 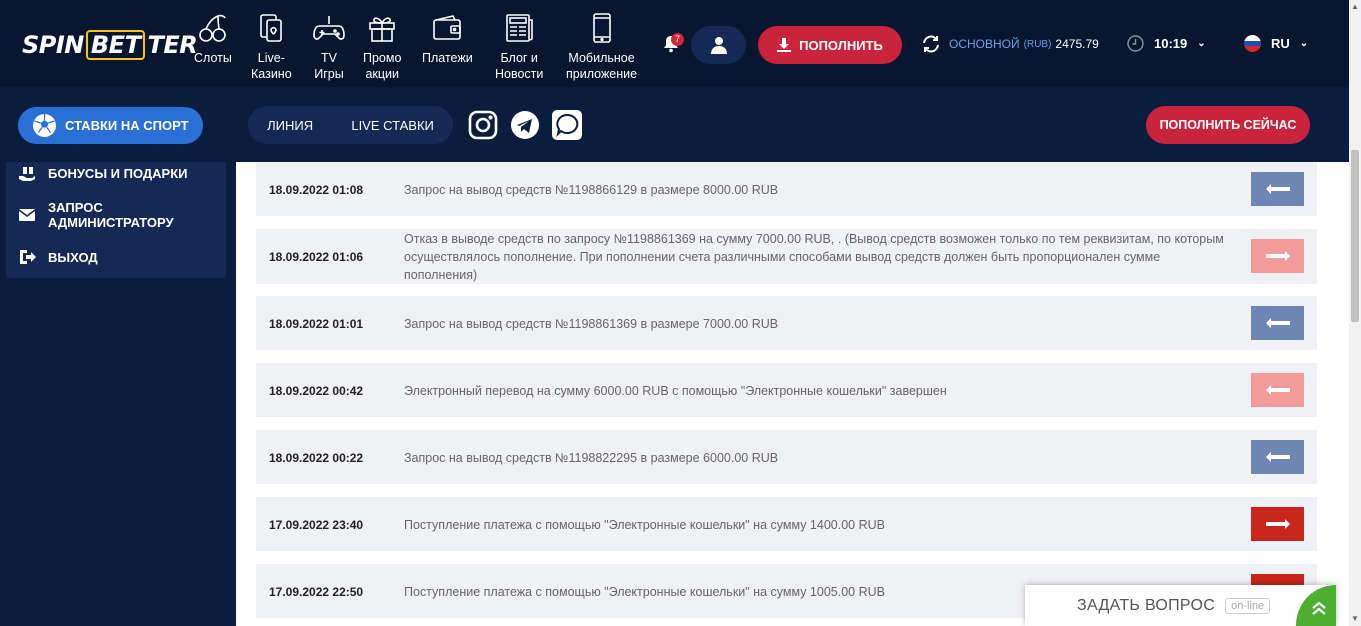 What do you see at coordinates (1252, 43) in the screenshot?
I see `russia-flag-icon` at bounding box center [1252, 43].